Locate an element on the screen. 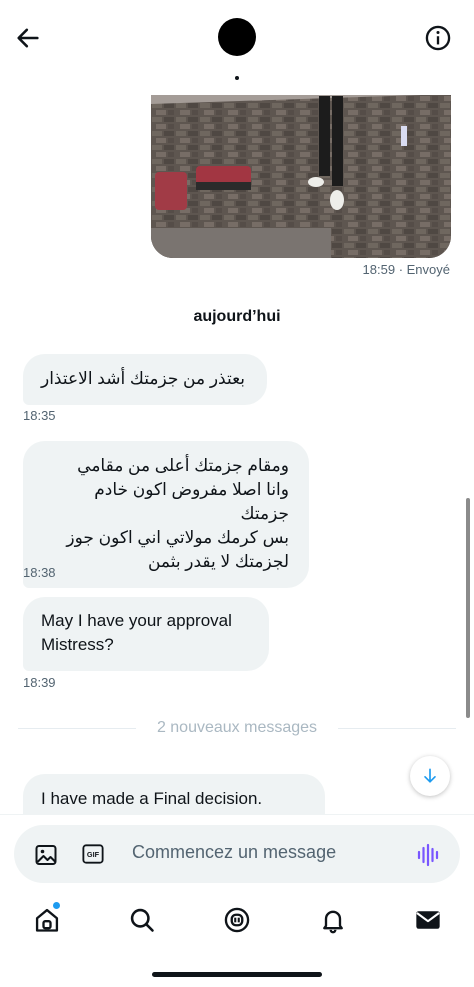 The height and width of the screenshot is (987, 474). voice-icon is located at coordinates (429, 855).